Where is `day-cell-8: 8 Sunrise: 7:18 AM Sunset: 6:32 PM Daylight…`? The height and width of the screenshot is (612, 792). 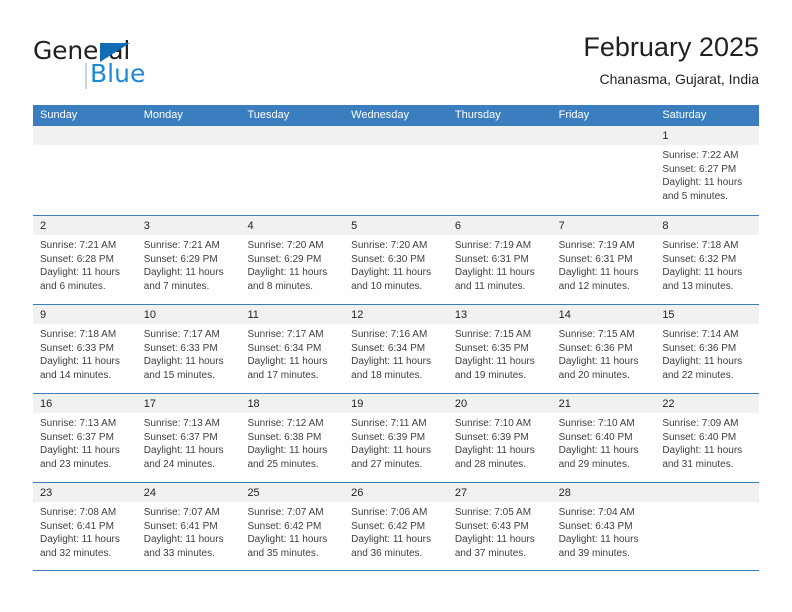 day-cell-8: 8 Sunrise: 7:18 AM Sunset: 6:32 PM Daylight… is located at coordinates (707, 260).